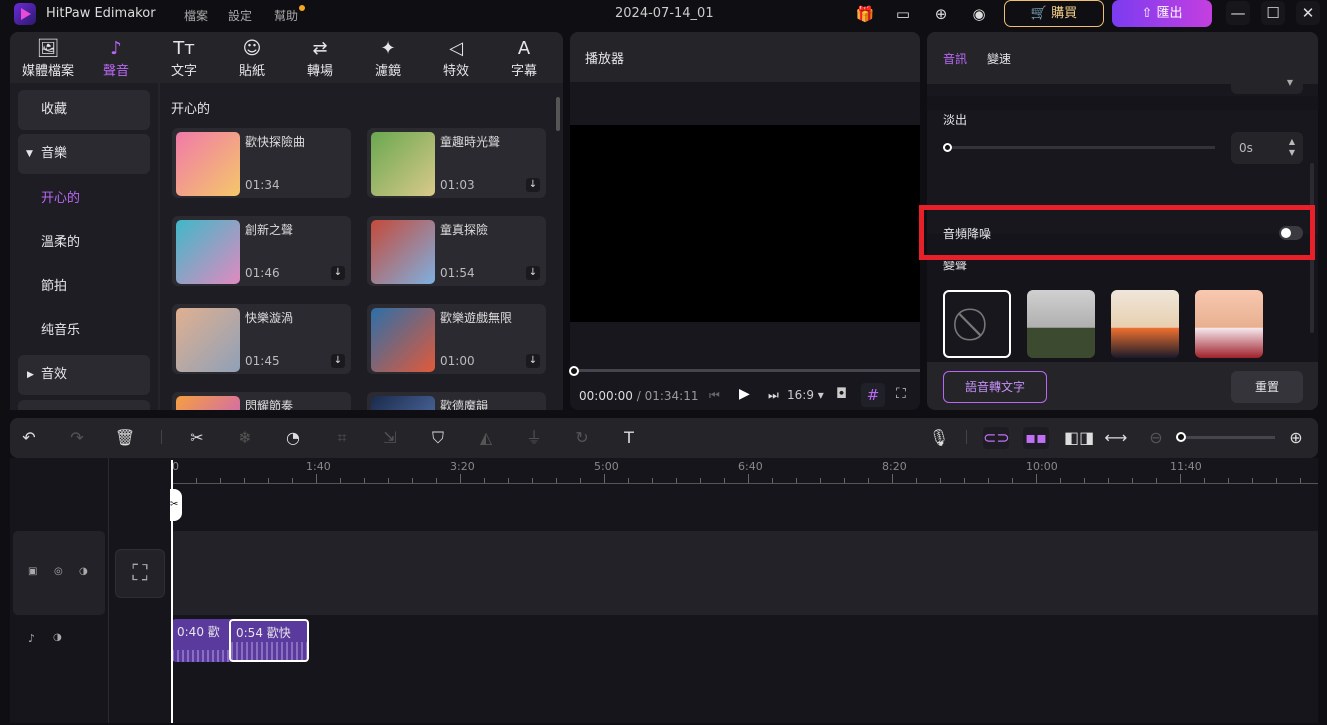 Image resolution: width=1327 pixels, height=725 pixels. What do you see at coordinates (293, 438) in the screenshot?
I see `speed-icon: ◔` at bounding box center [293, 438].